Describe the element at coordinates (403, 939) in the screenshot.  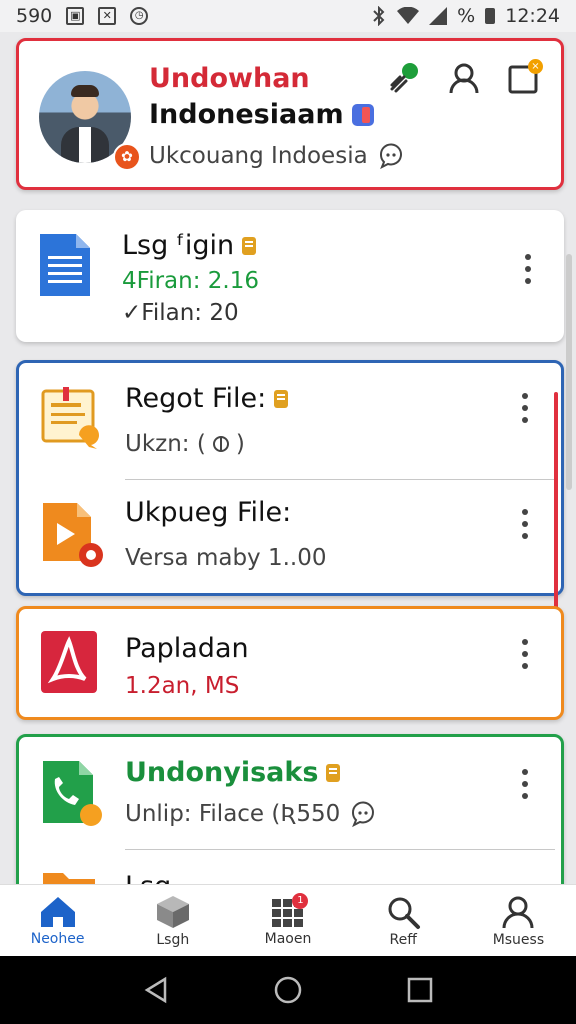
I see `nav-label: Reff` at that location.